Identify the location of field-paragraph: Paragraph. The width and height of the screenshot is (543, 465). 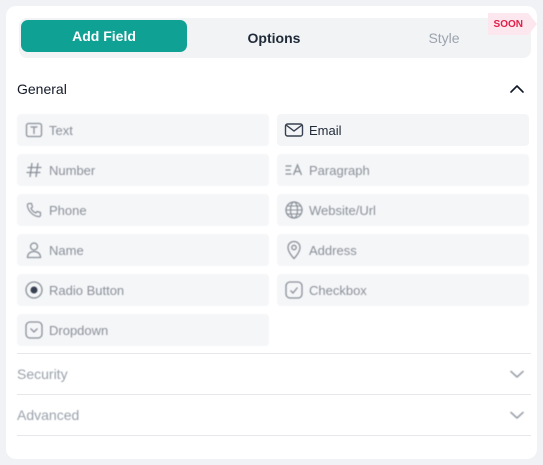
(403, 170).